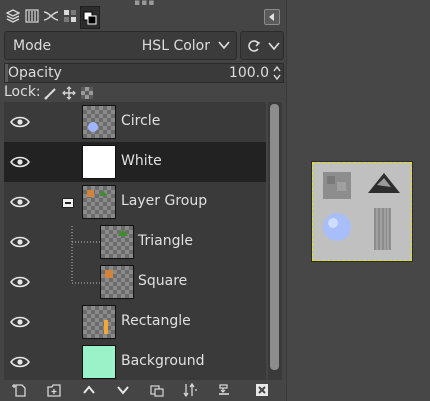 The image size is (430, 401). I want to click on layer-row-triangle: Triangle, so click(135, 242).